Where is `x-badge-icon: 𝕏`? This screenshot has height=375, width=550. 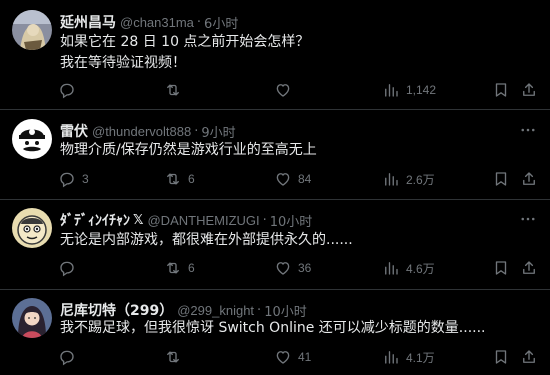
x-badge-icon: 𝕏 is located at coordinates (138, 220).